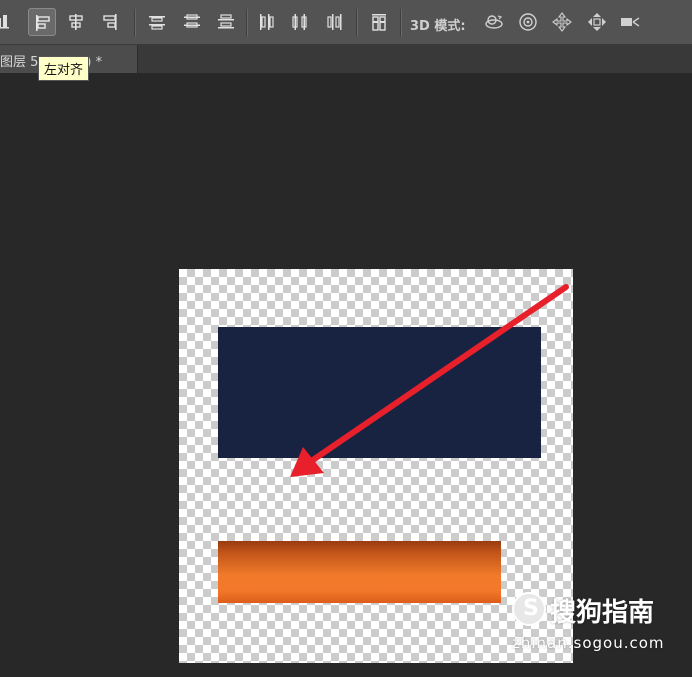 This screenshot has height=677, width=692. I want to click on align-left-edges-icon, so click(42, 22).